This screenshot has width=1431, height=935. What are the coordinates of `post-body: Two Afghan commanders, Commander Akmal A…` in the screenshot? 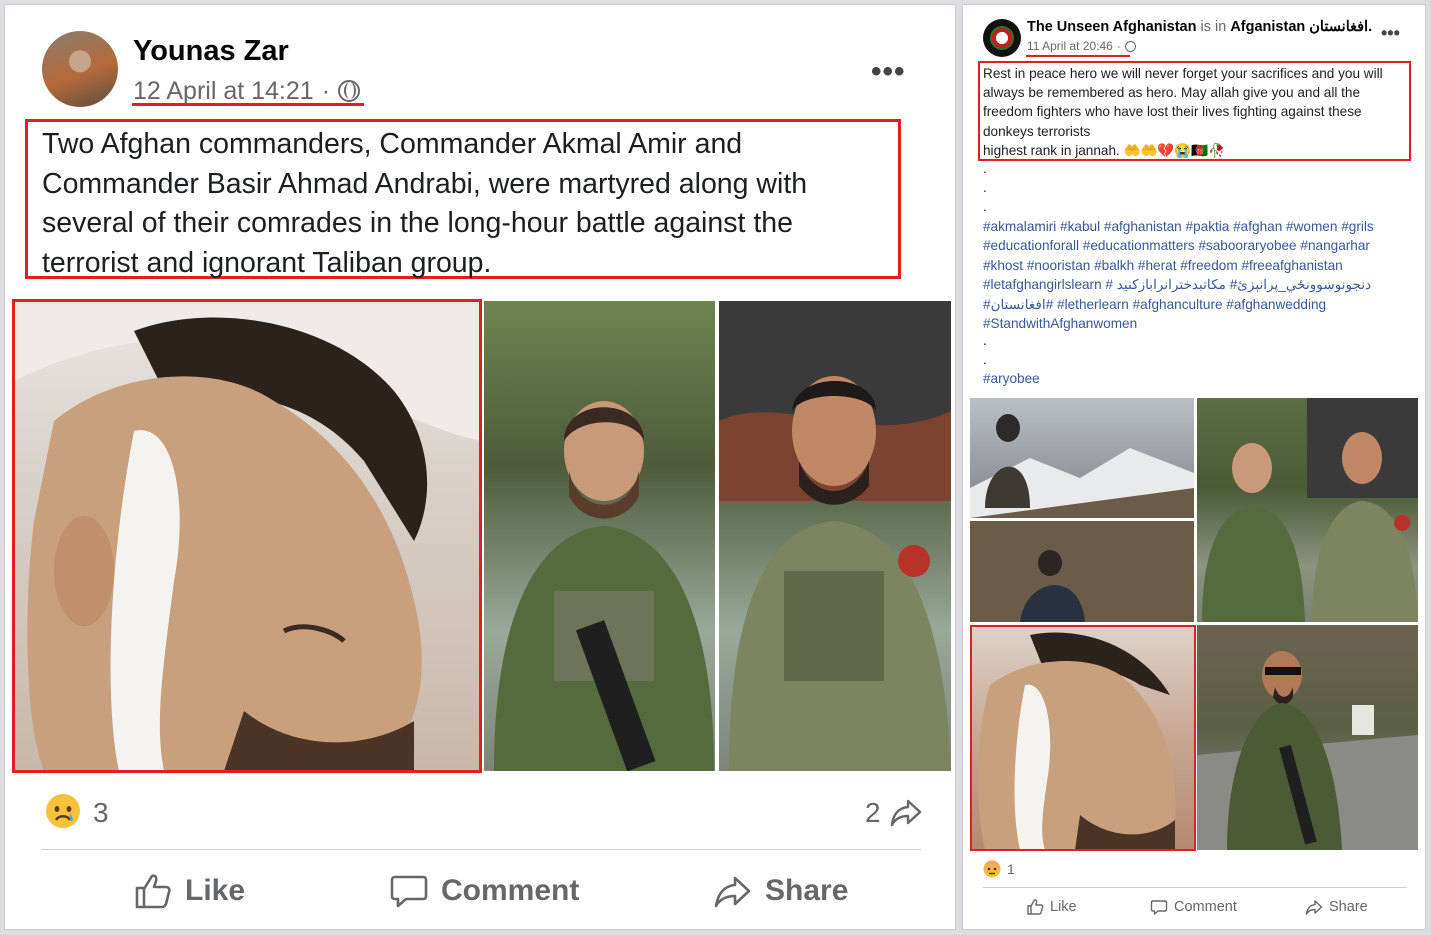 It's located at (425, 203).